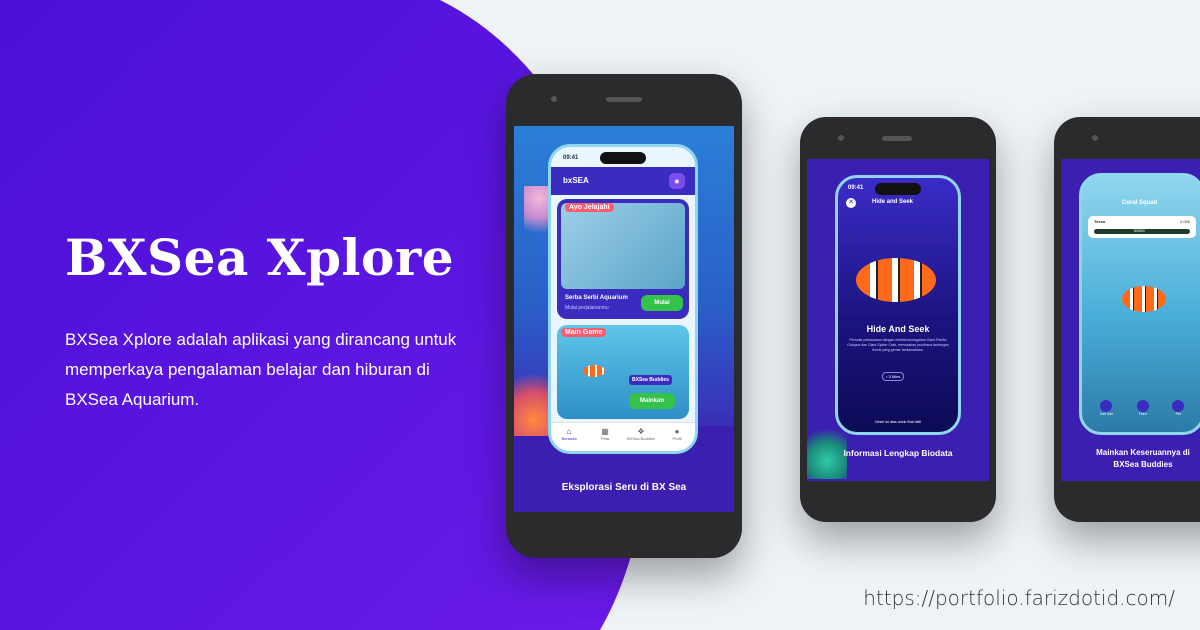  I want to click on portfolio-url: https://portfolio.farizdotid.com/, so click(1019, 598).